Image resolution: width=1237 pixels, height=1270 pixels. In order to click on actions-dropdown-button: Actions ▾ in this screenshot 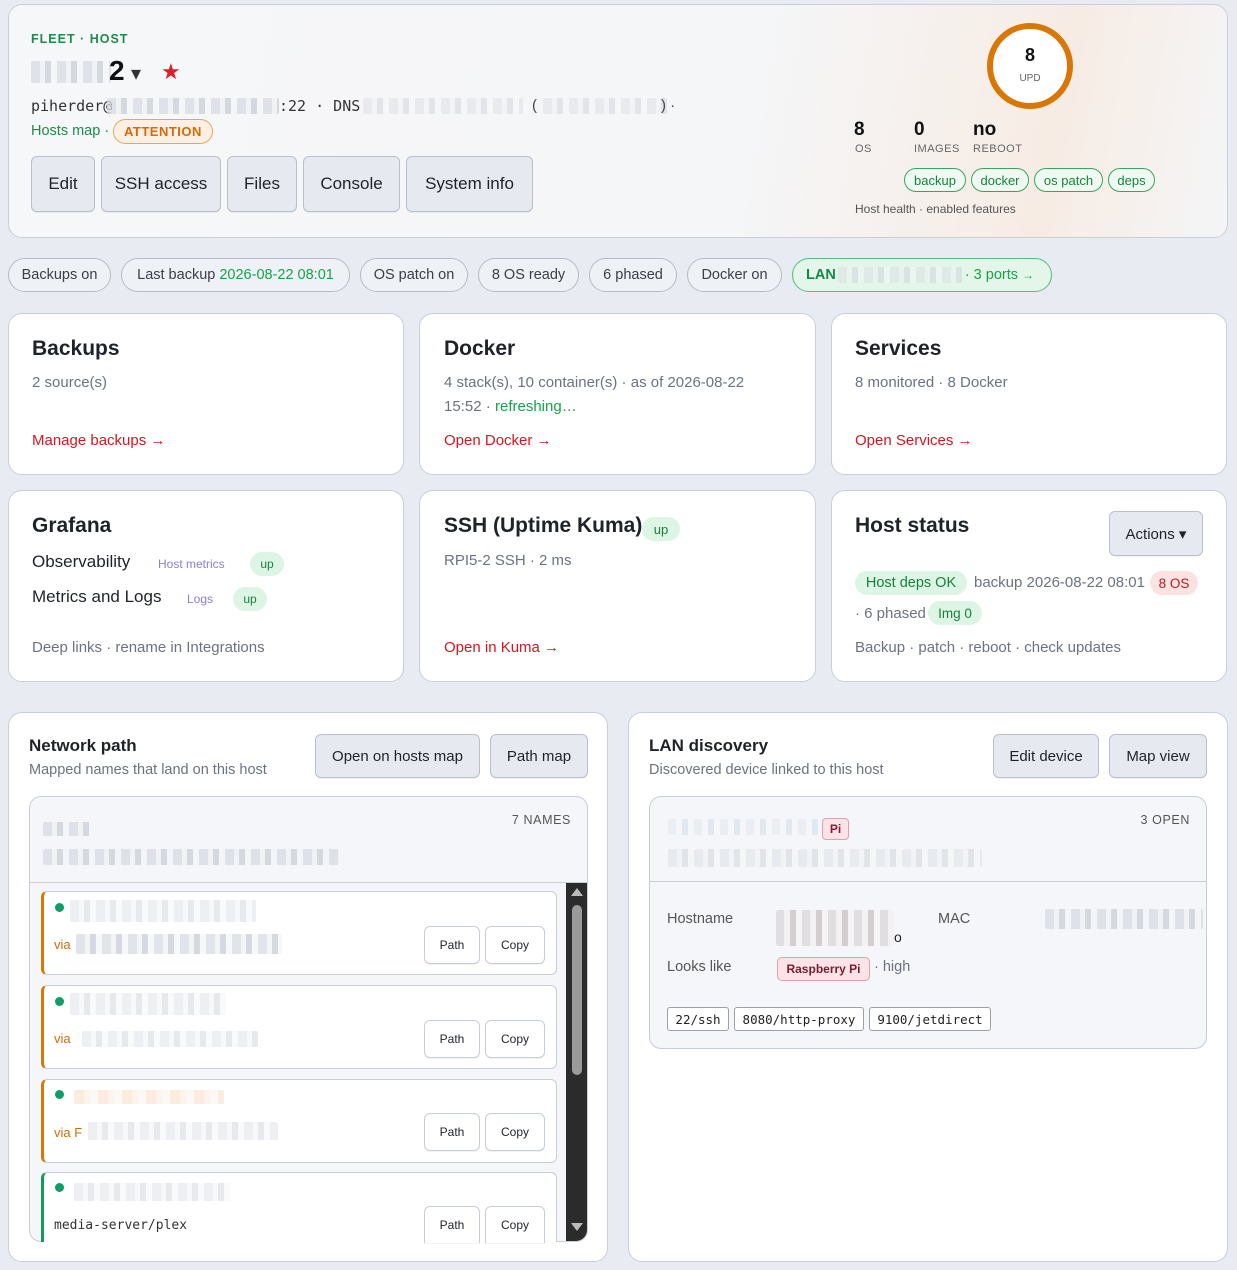, I will do `click(1156, 533)`.